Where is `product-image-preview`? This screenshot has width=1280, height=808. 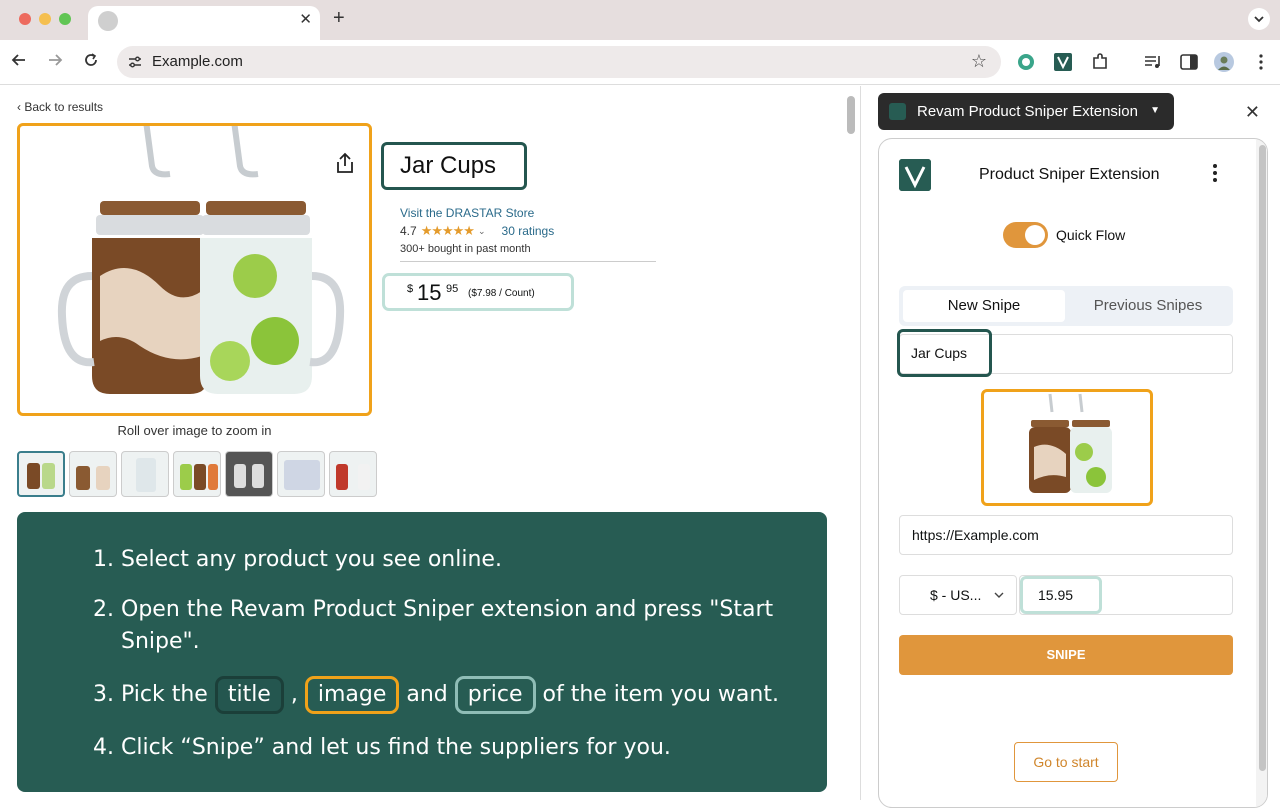 product-image-preview is located at coordinates (1067, 447).